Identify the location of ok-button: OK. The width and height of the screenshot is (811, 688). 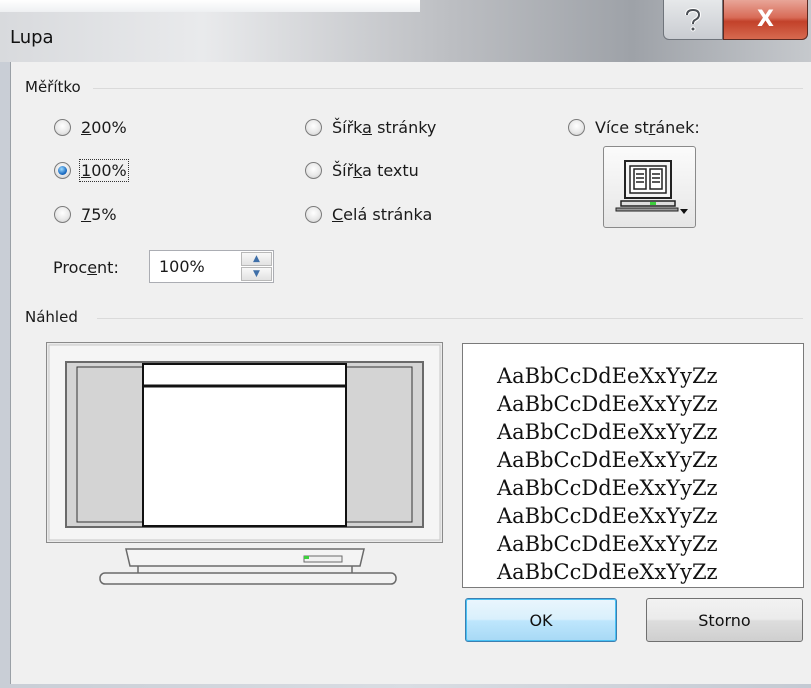
(541, 620).